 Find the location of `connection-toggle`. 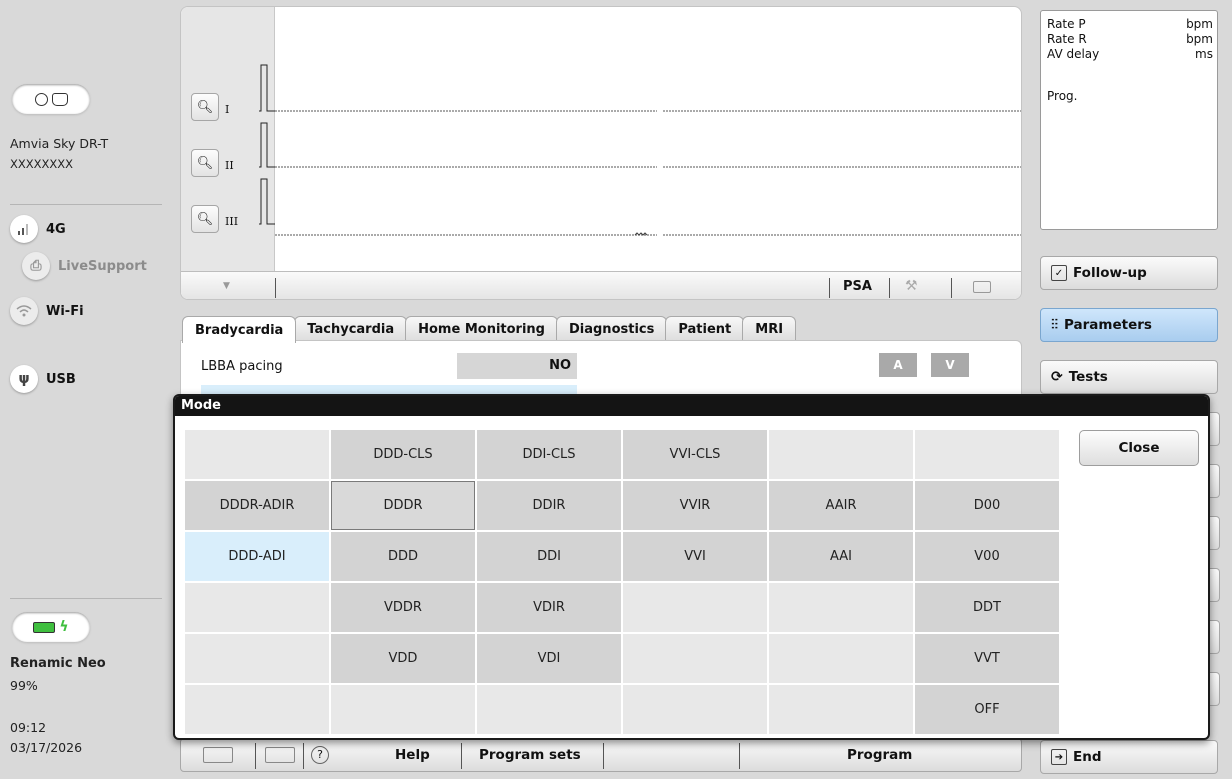

connection-toggle is located at coordinates (51, 99).